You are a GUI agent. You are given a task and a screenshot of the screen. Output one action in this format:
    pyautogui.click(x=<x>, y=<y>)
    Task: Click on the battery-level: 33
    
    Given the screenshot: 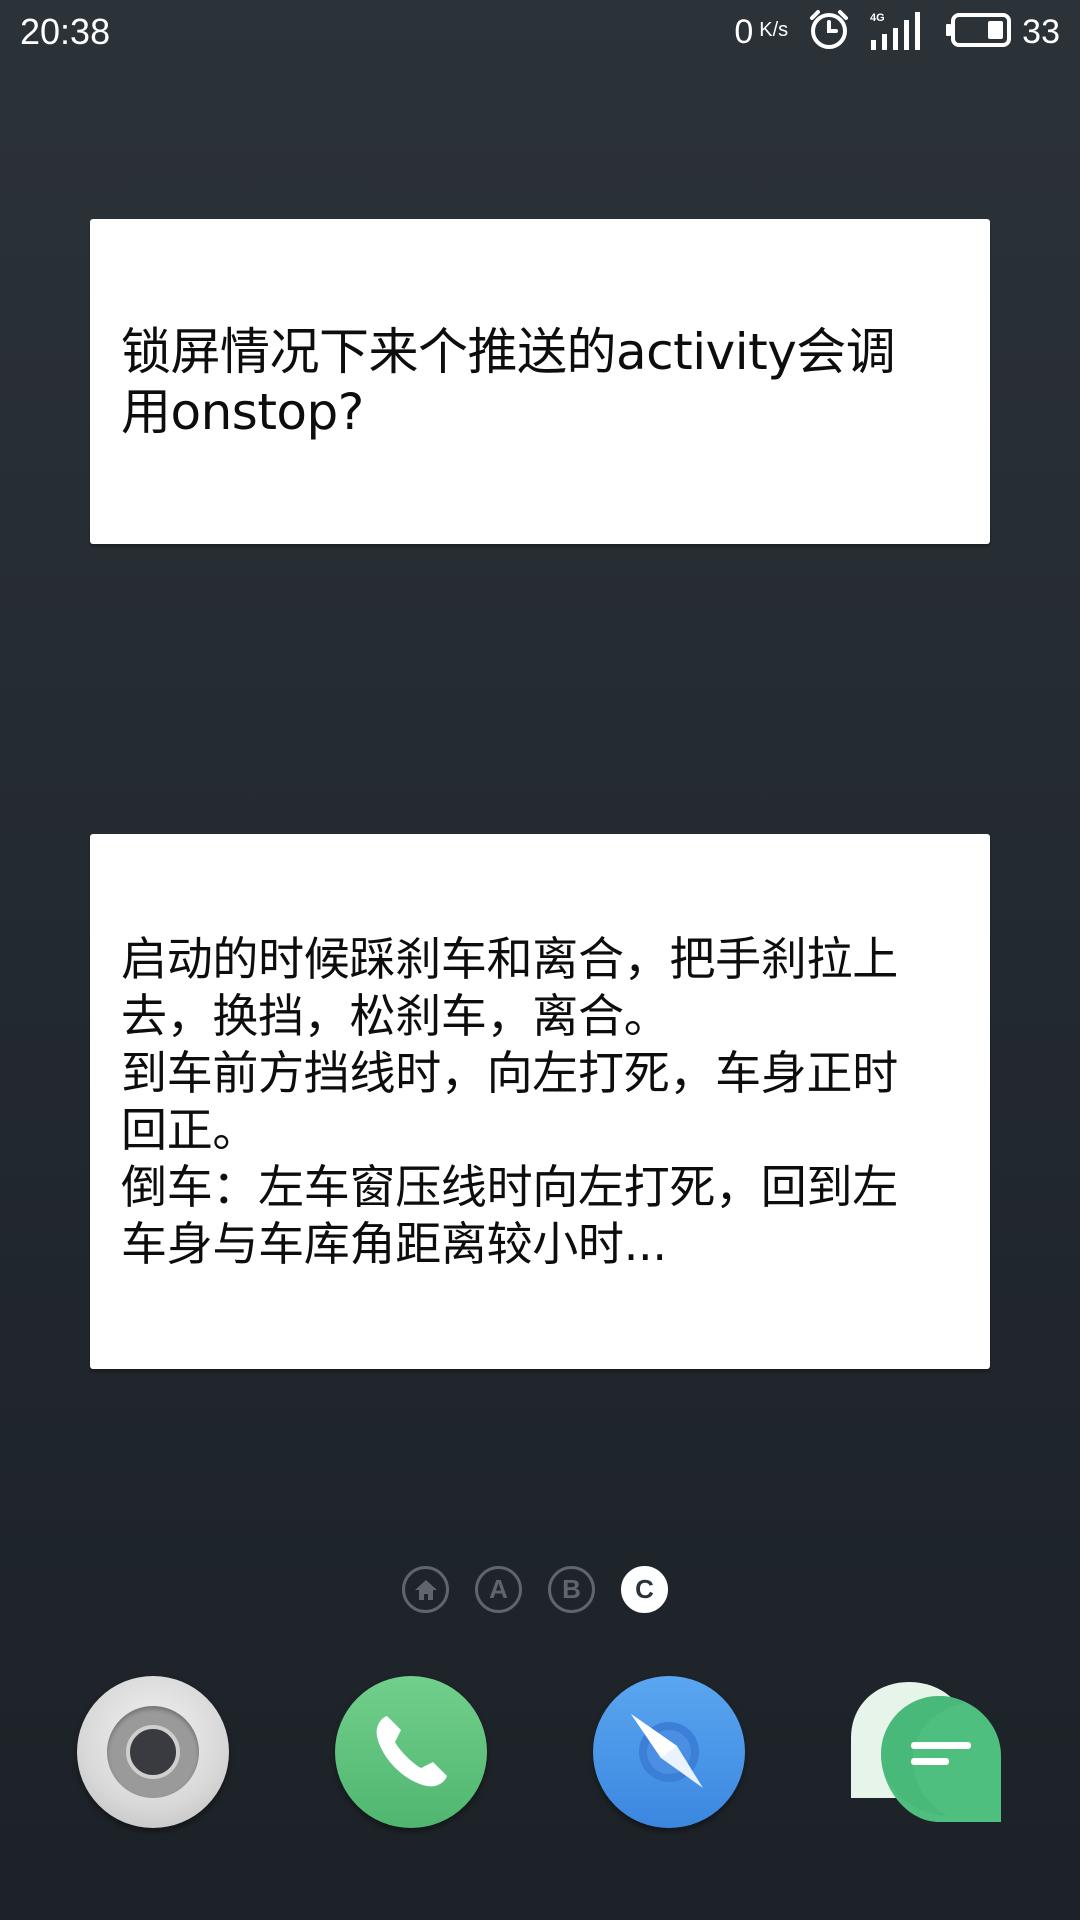 What is the action you would take?
    pyautogui.click(x=1041, y=32)
    